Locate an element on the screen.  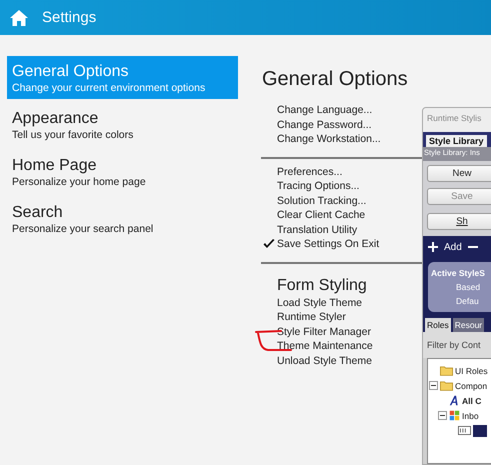
font-icon is located at coordinates (454, 400).